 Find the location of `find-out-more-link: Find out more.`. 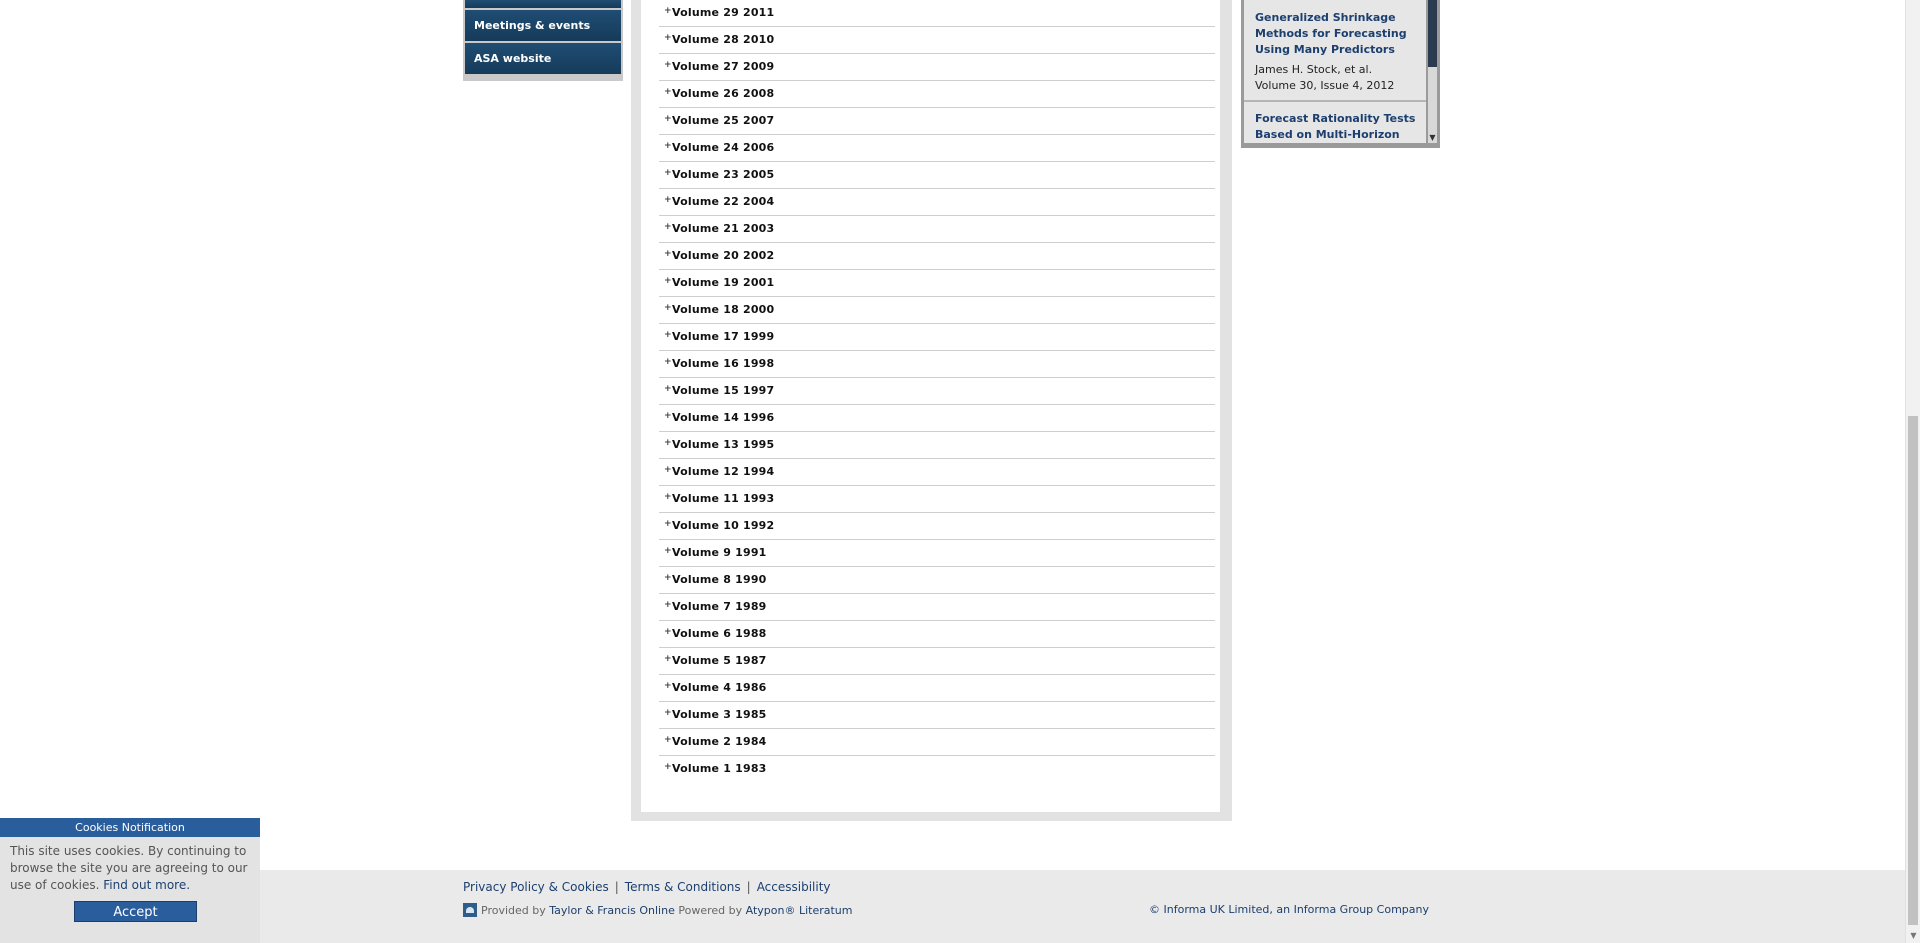

find-out-more-link: Find out more. is located at coordinates (146, 885).